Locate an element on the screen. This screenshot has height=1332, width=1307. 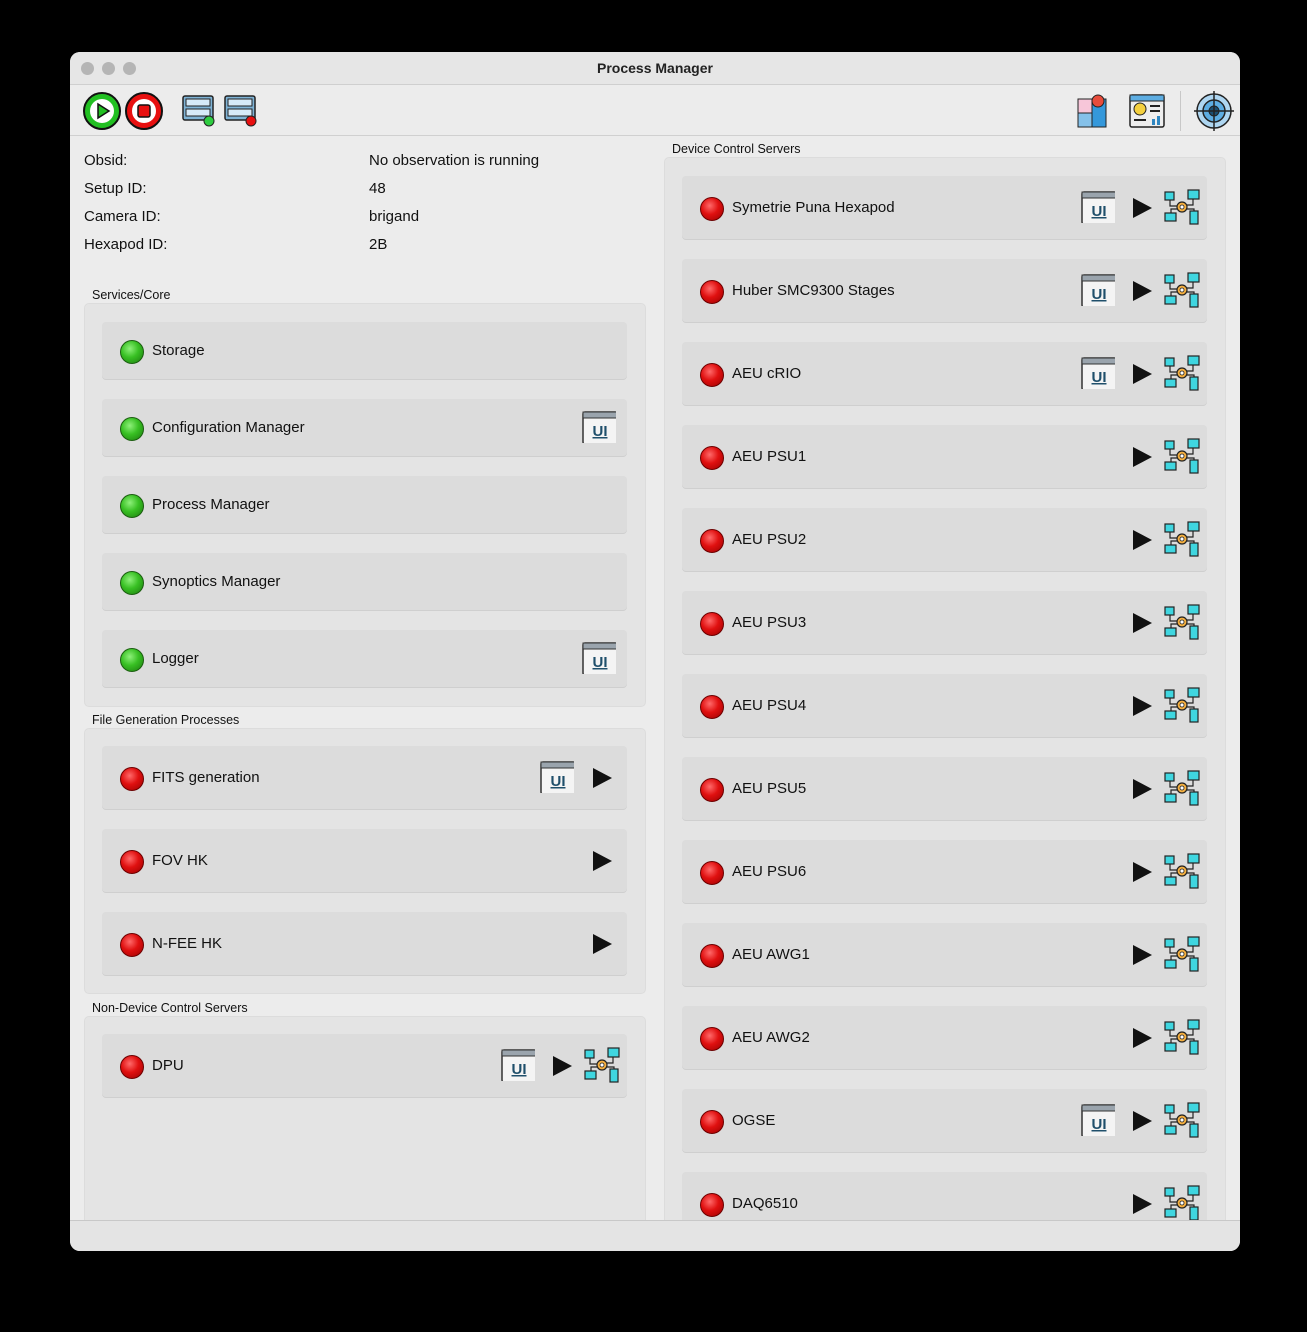
process-label: AEU PSU4 is located at coordinates (769, 705).